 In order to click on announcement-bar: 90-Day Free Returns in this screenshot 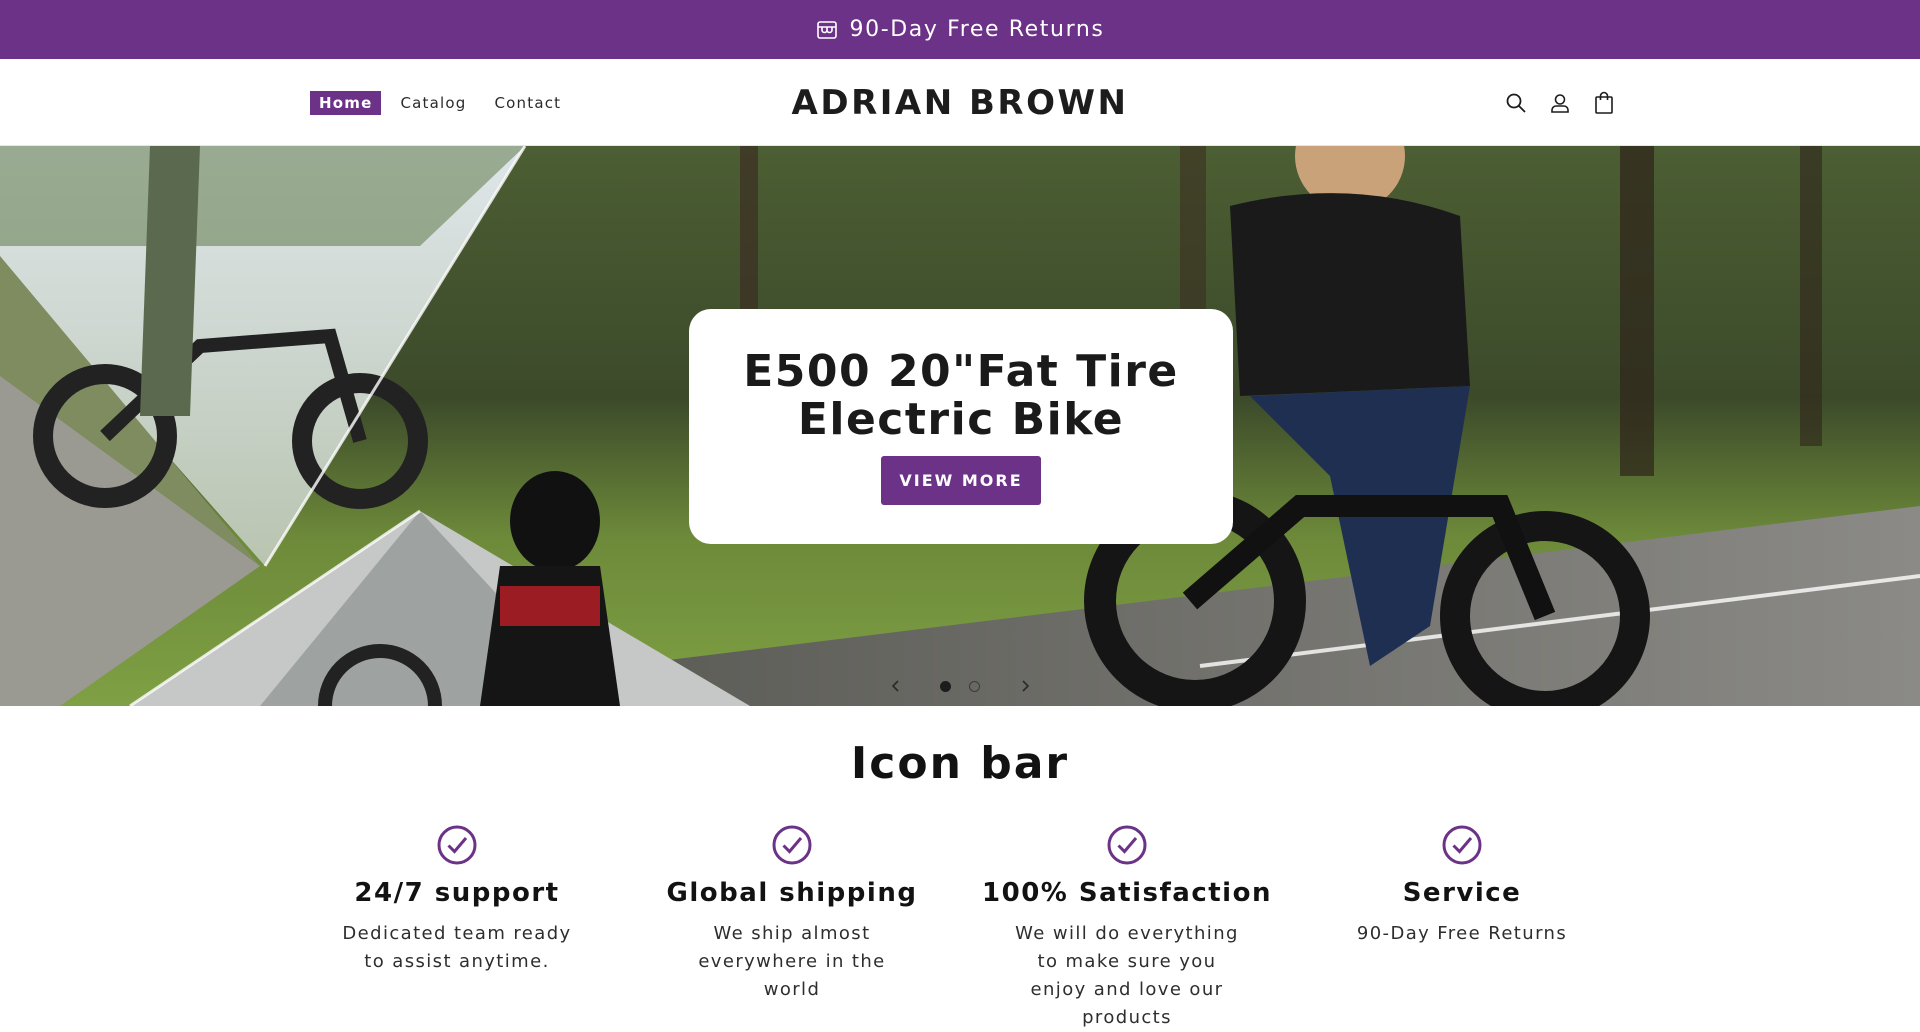, I will do `click(960, 29)`.